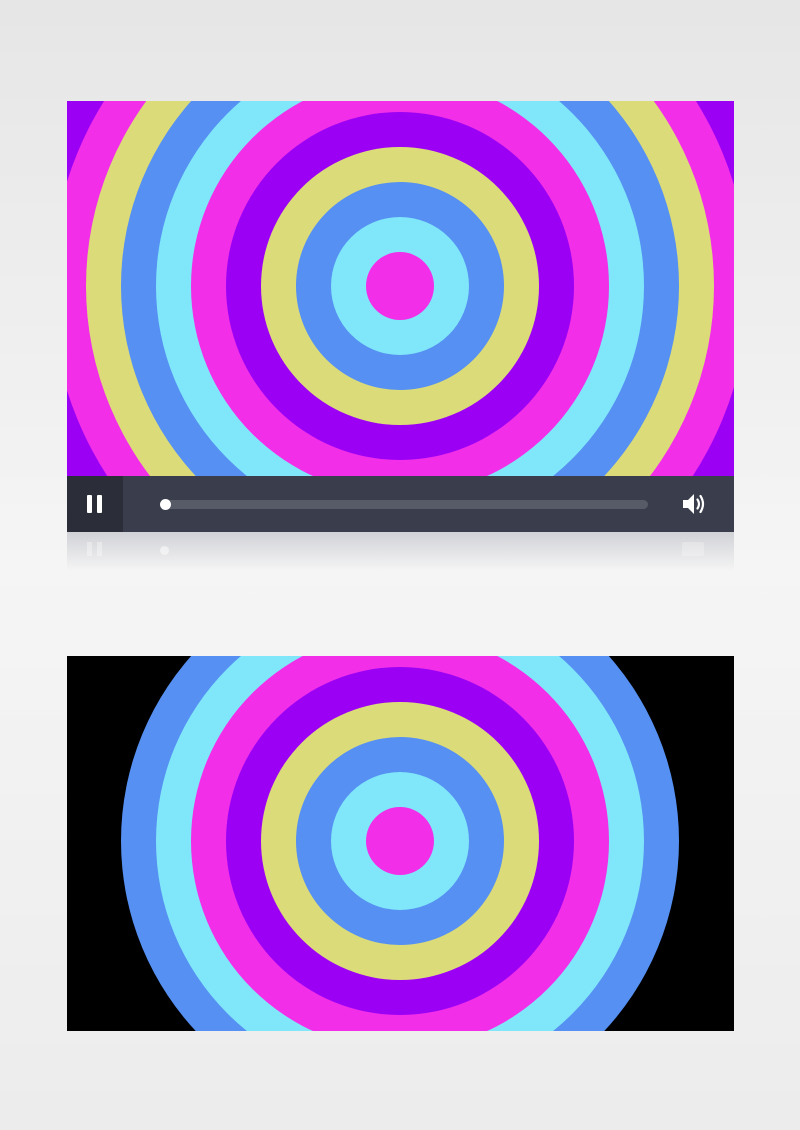 This screenshot has height=1130, width=800. I want to click on progress-scrubber-handle, so click(165, 504).